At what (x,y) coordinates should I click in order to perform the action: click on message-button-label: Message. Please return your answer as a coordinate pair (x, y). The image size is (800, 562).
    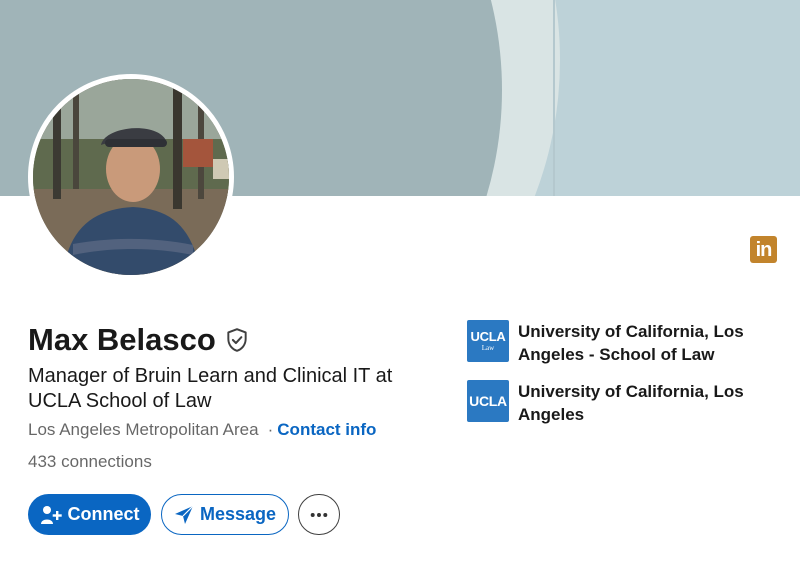
    Looking at the image, I should click on (238, 514).